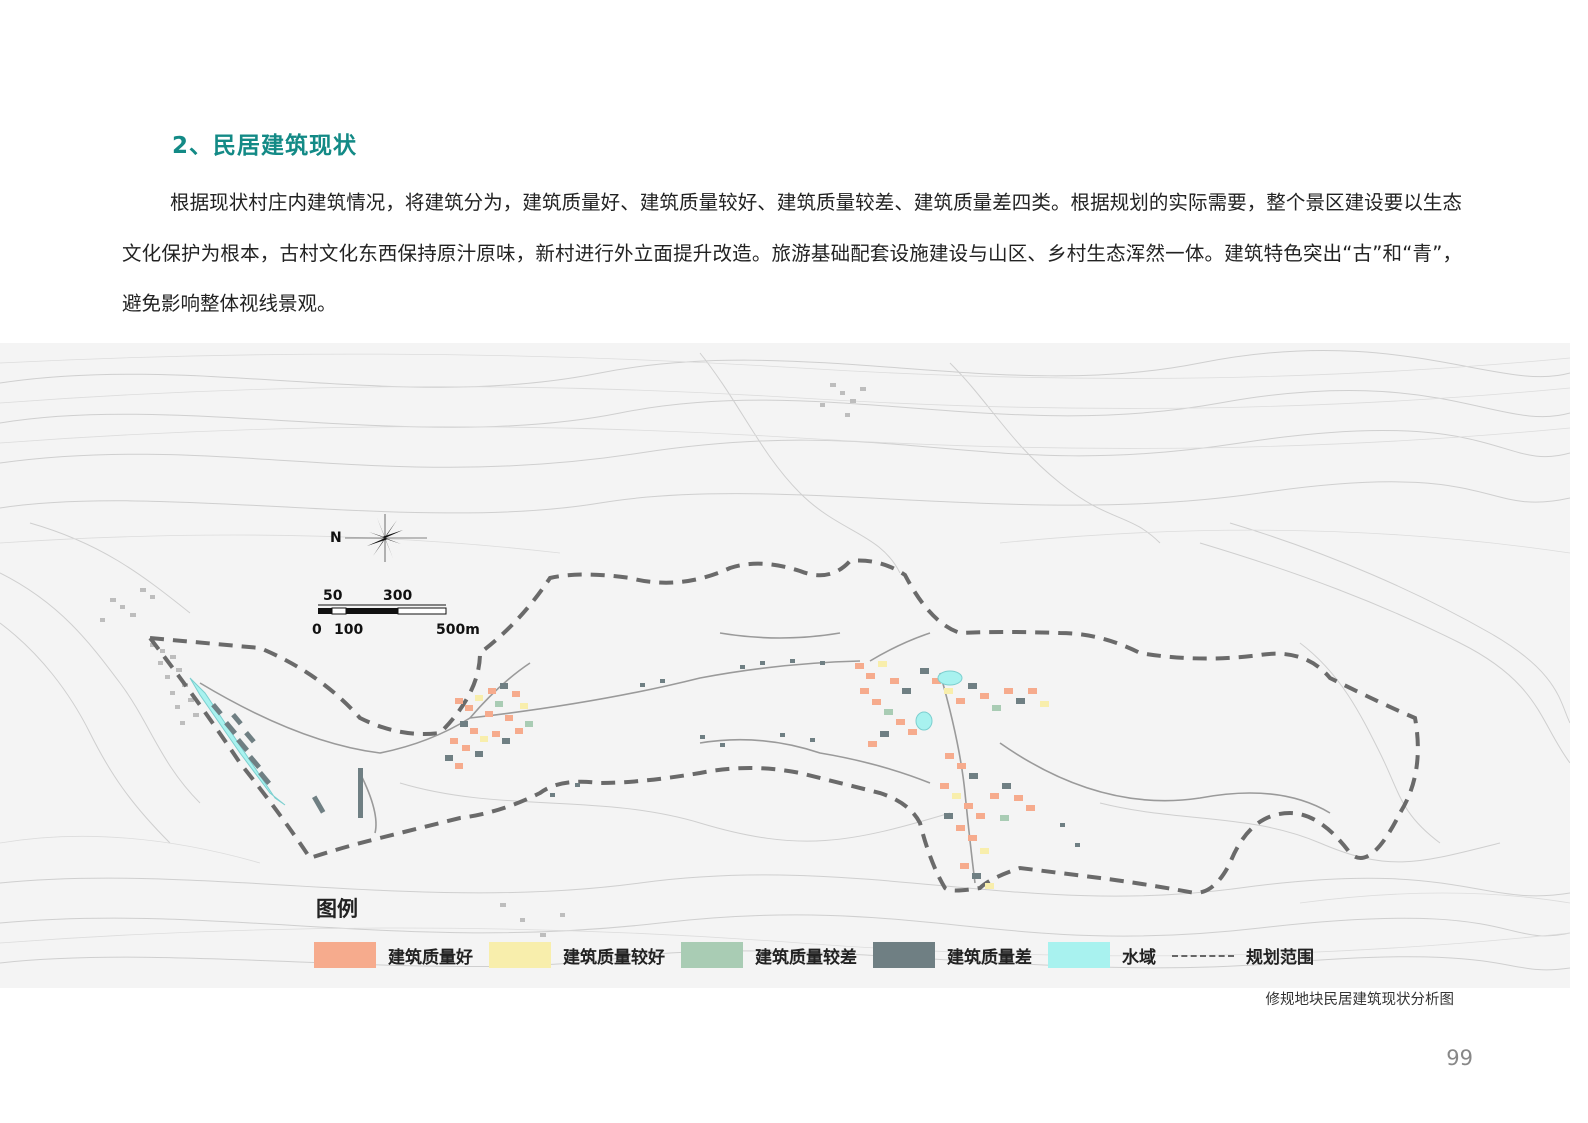 This screenshot has width=1588, height=1123. I want to click on legend-label: 水域, so click(1139, 957).